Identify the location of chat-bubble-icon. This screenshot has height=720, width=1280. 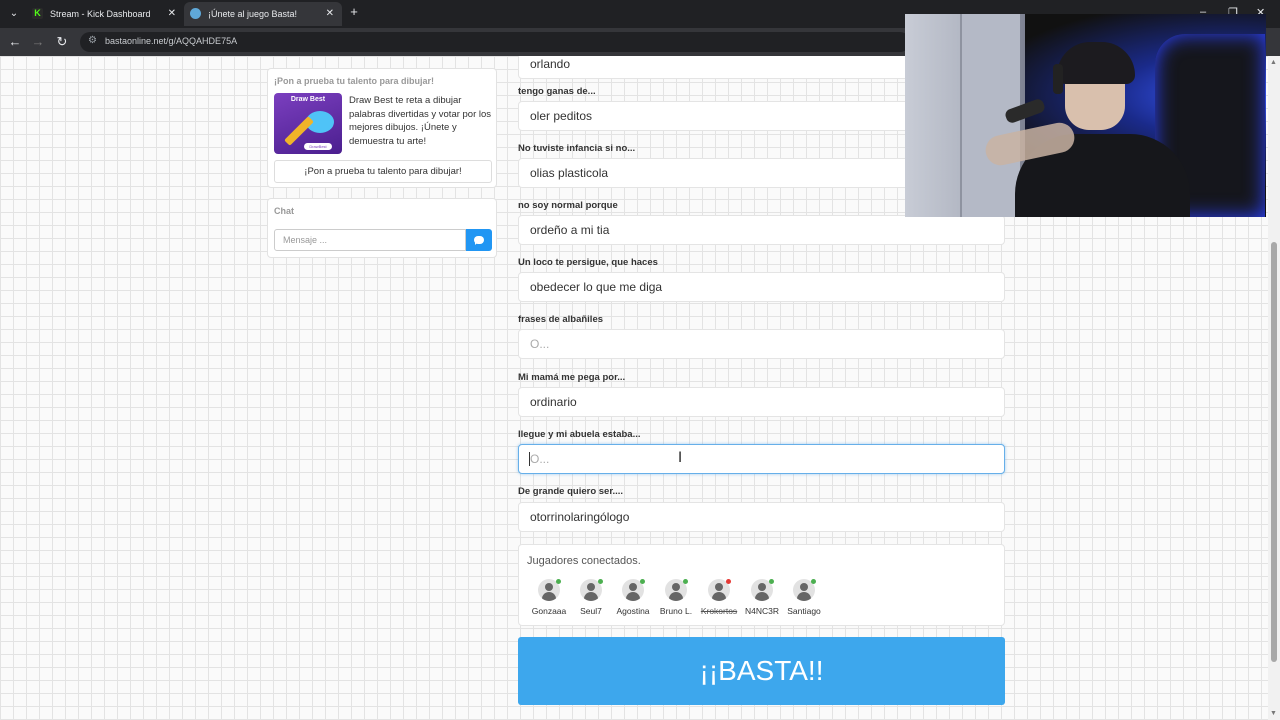
(479, 240).